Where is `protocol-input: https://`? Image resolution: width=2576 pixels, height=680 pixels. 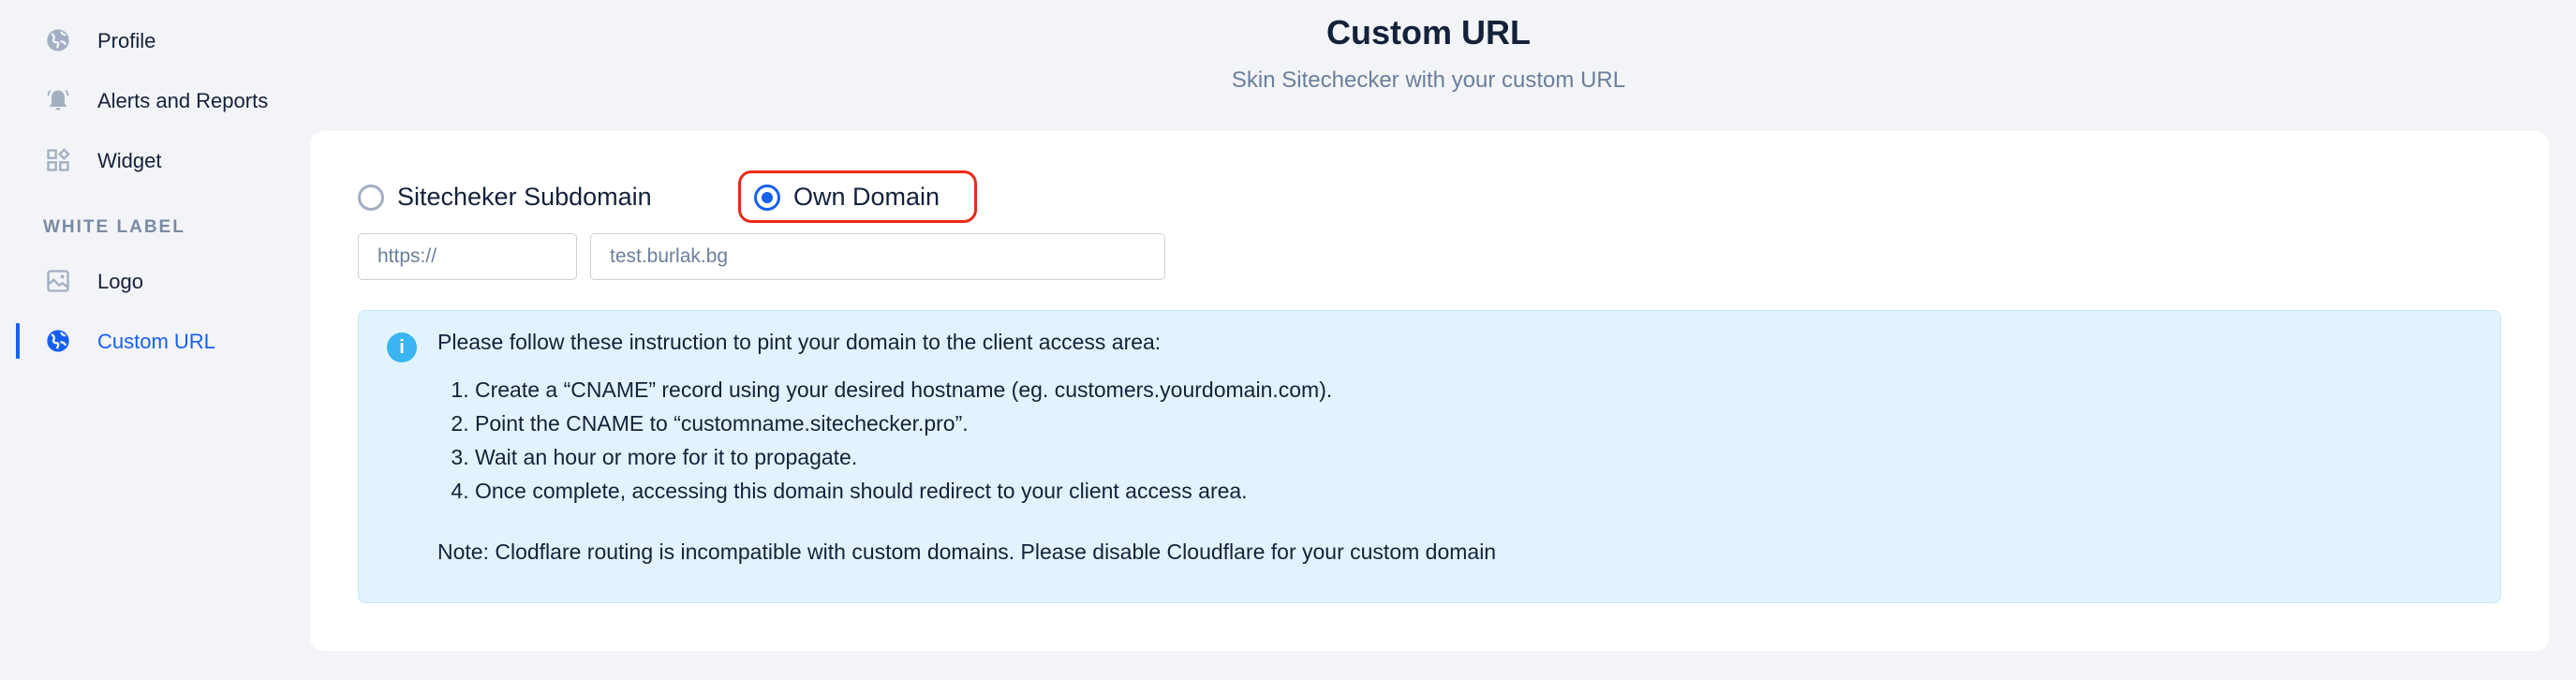
protocol-input: https:// is located at coordinates (467, 256).